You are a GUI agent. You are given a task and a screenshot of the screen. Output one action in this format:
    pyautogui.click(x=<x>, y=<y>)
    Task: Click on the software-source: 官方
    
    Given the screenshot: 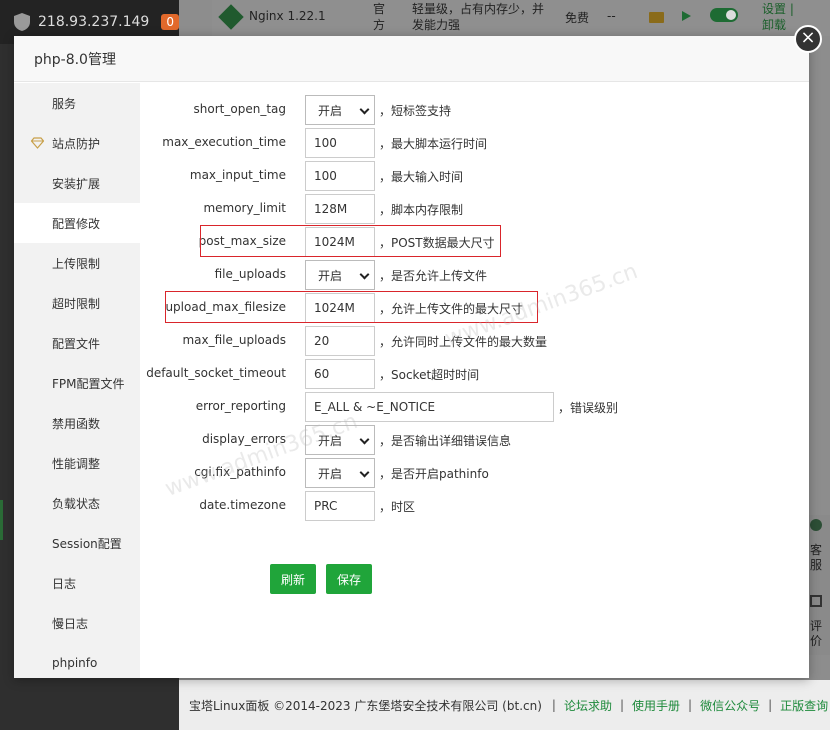 What is the action you would take?
    pyautogui.click(x=379, y=17)
    